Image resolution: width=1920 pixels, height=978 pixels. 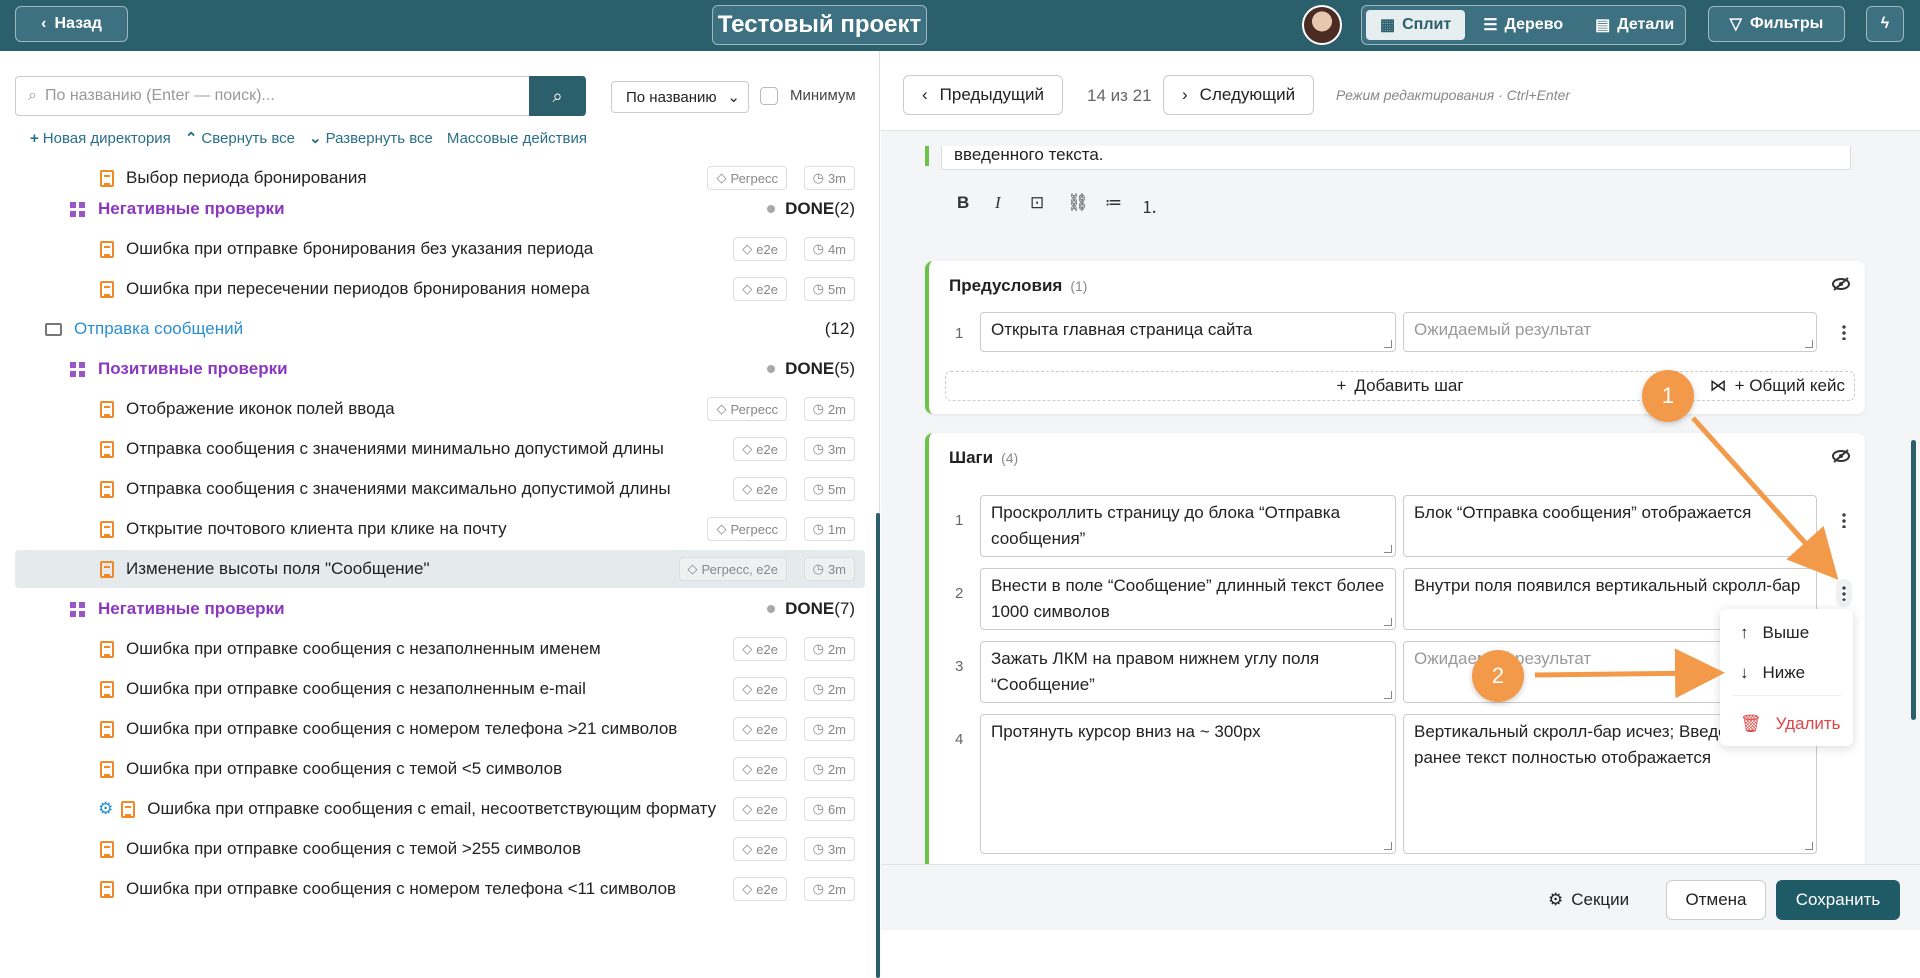 What do you see at coordinates (1913, 580) in the screenshot?
I see `details-scrollbar` at bounding box center [1913, 580].